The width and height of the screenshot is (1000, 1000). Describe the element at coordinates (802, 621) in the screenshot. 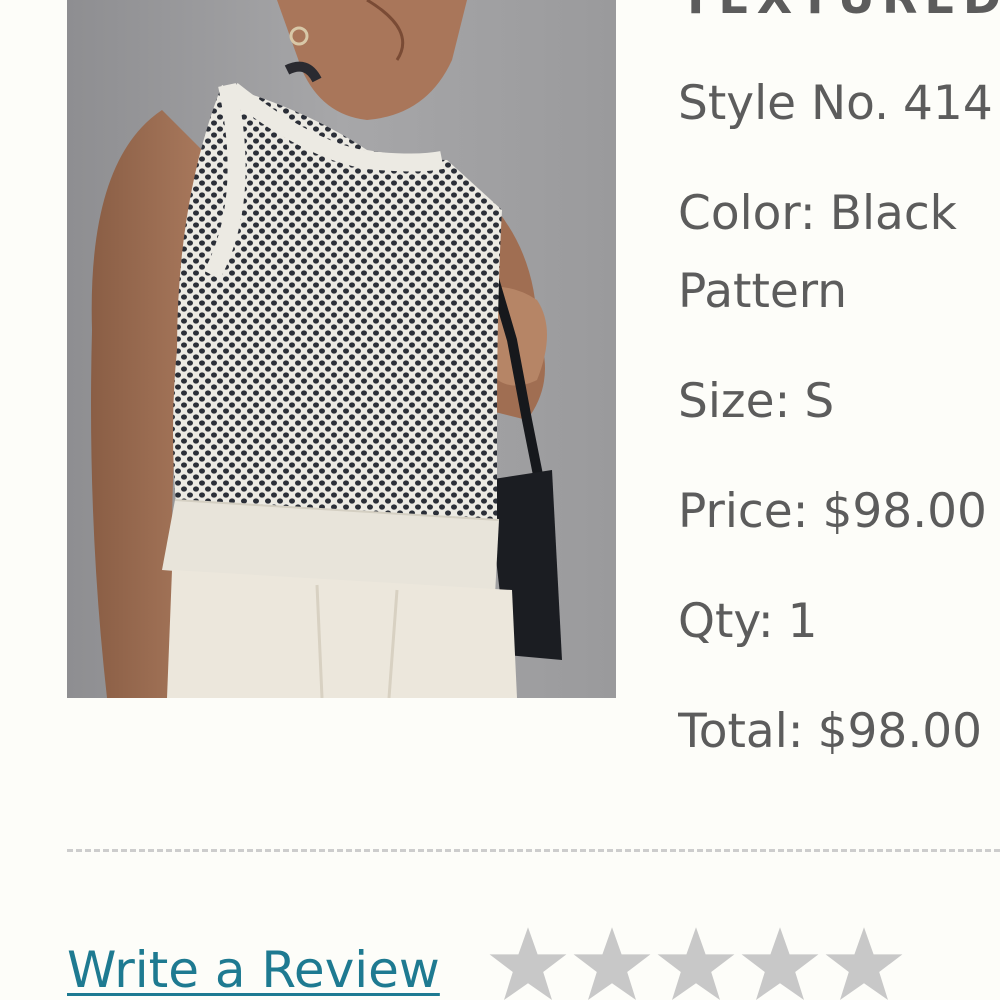

I see `quantity-value: 1` at that location.